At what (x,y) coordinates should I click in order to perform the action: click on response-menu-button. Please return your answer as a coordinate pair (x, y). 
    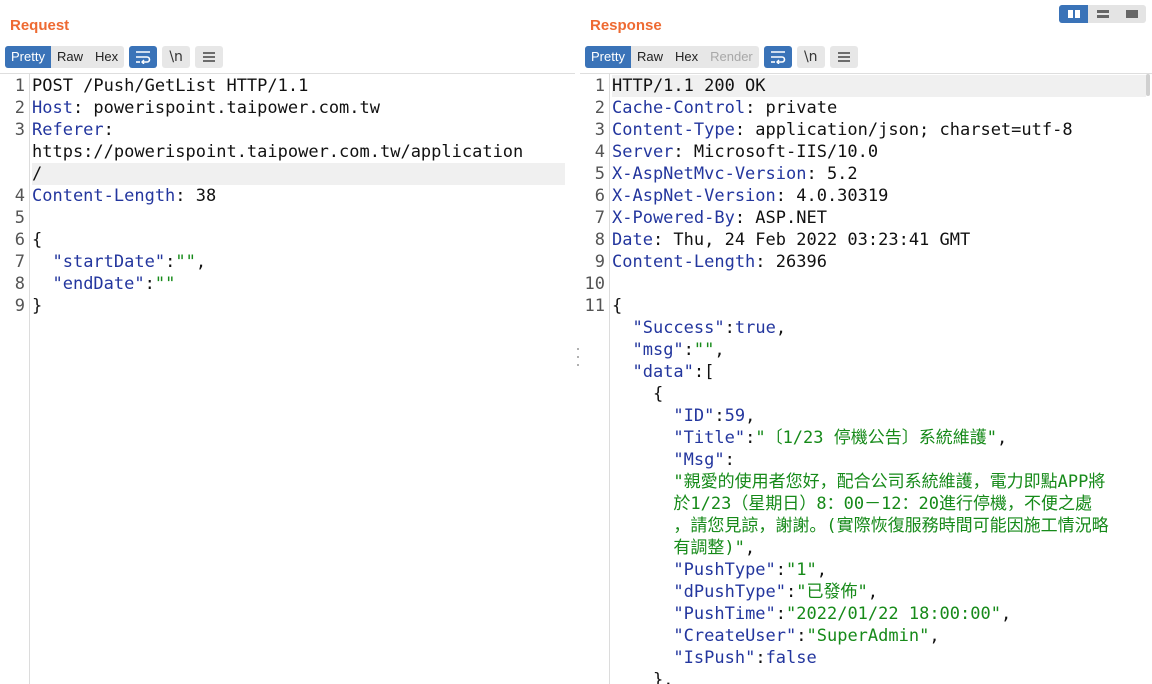
    Looking at the image, I should click on (843, 56).